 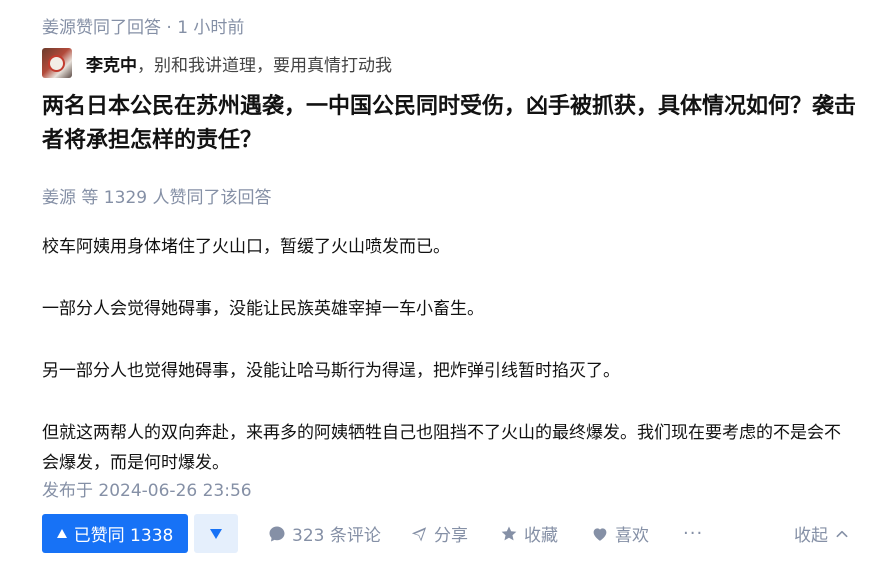 I want to click on like-label: 喜欢, so click(x=632, y=536).